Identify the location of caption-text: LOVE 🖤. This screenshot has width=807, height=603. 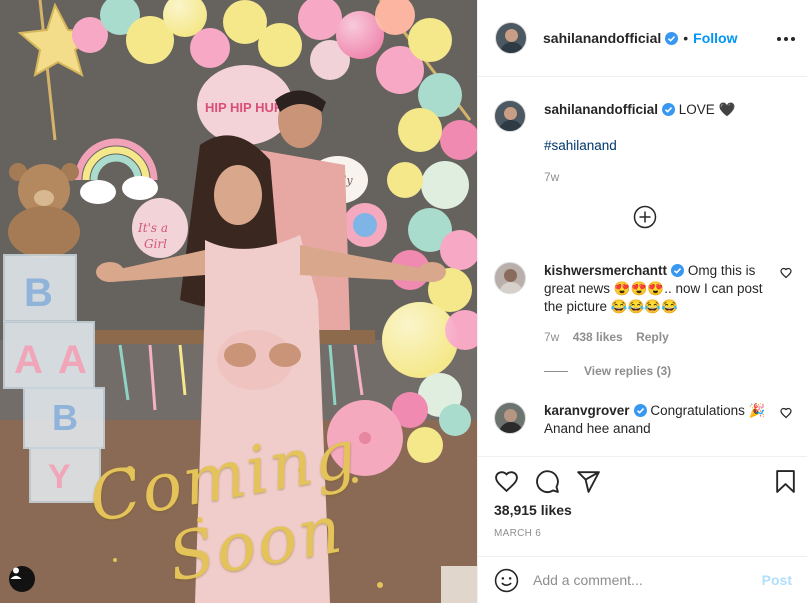
(707, 109).